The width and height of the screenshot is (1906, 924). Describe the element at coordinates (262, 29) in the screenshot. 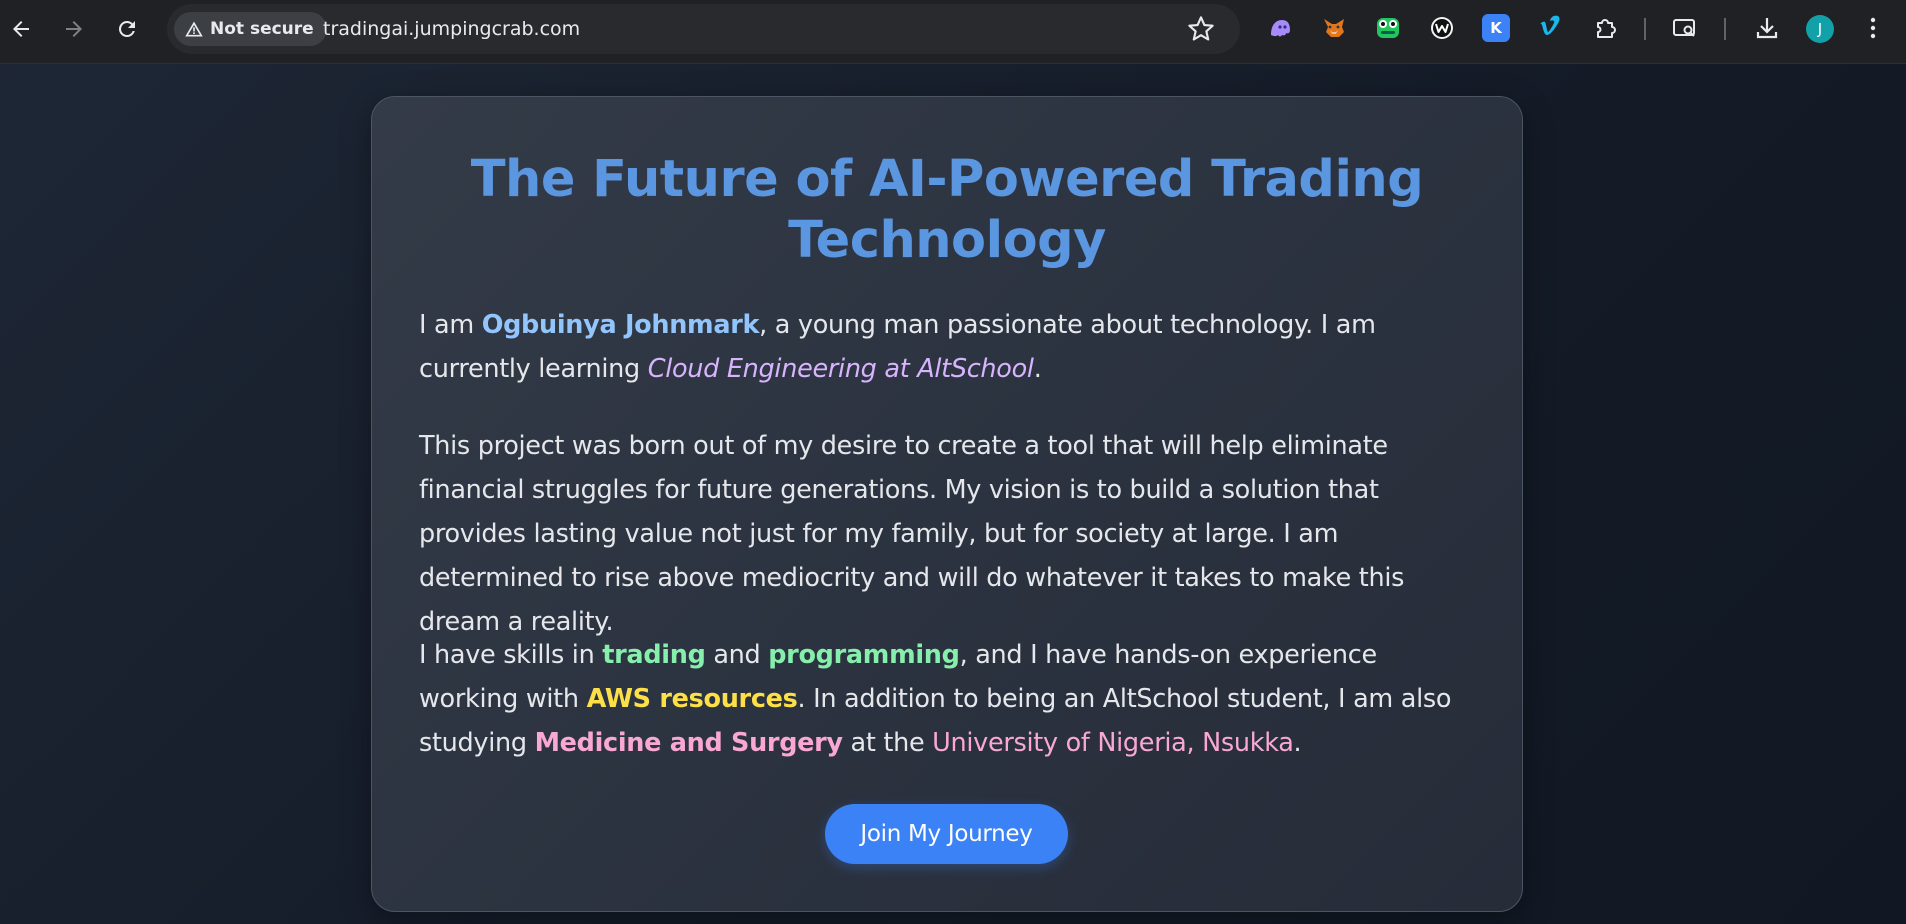

I see `security-label: Not secure` at that location.